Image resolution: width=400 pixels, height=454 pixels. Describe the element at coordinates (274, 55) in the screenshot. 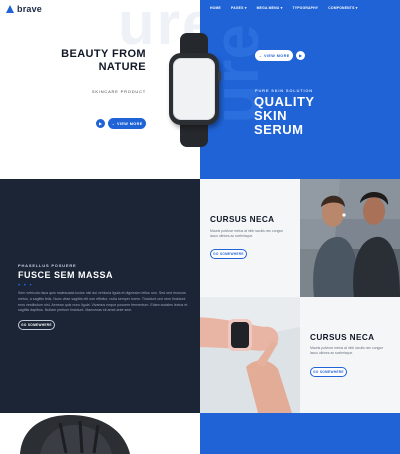

I see `hero-right-view-more-button: → VIEW MORE` at that location.